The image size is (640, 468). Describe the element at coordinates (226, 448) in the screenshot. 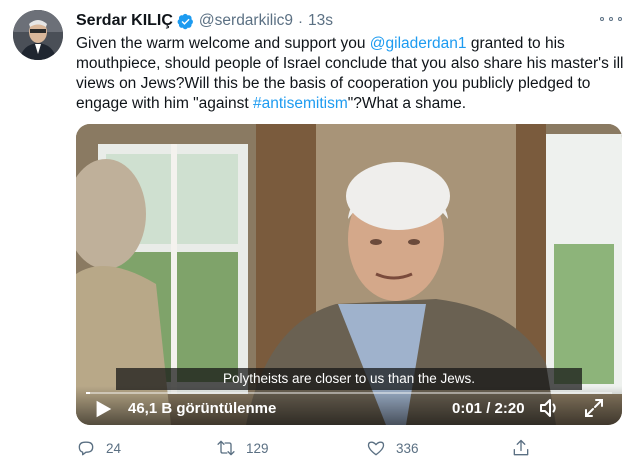

I see `retweet-icon` at that location.